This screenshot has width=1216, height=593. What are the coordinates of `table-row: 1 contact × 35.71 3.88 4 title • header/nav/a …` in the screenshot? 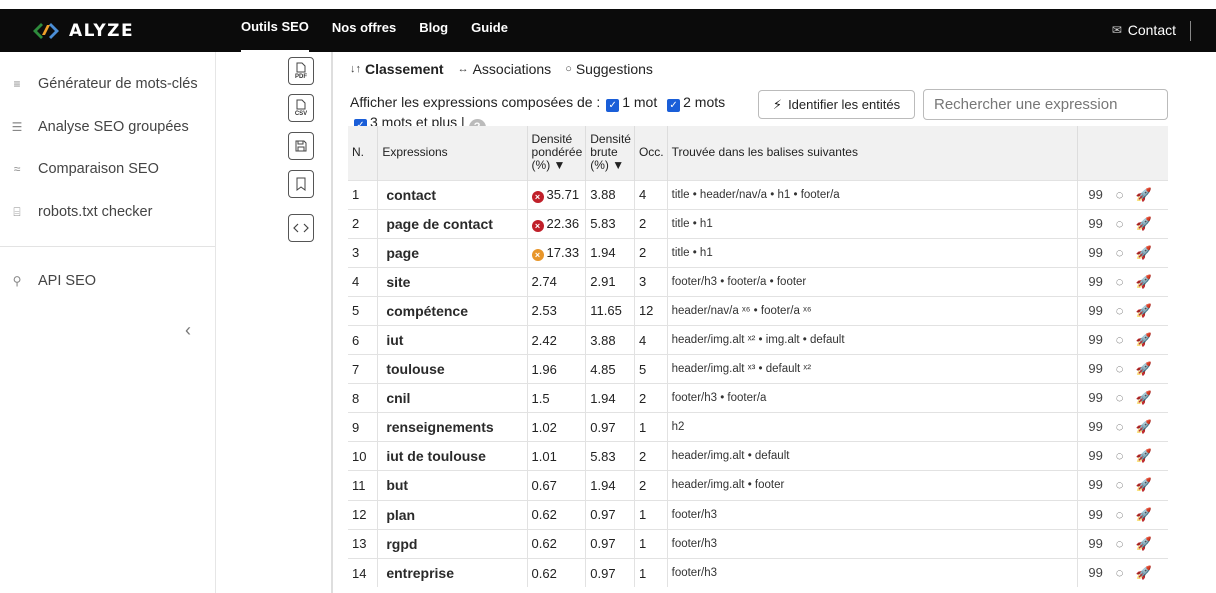 It's located at (758, 194).